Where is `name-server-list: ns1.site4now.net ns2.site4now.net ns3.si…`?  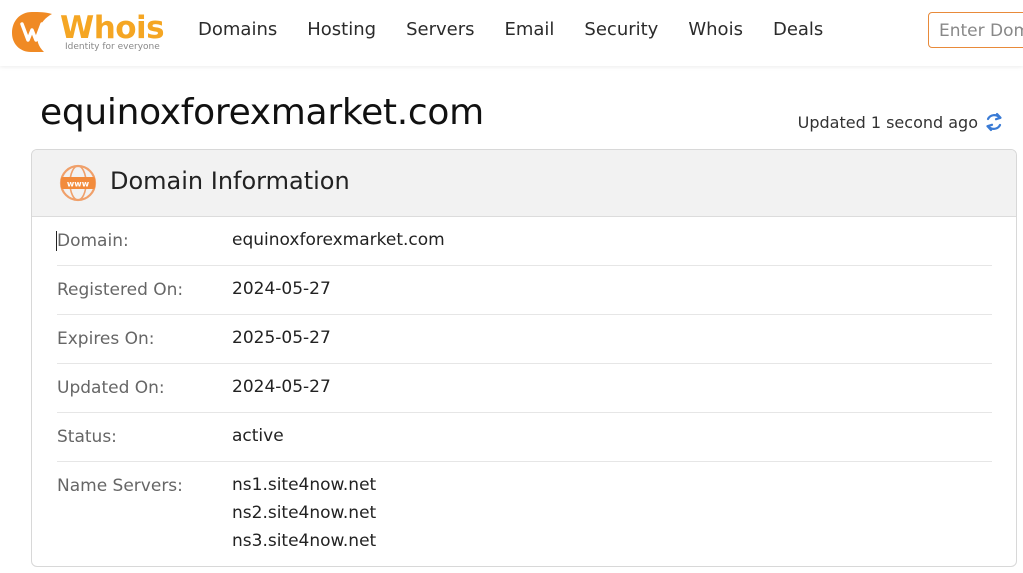 name-server-list: ns1.site4now.net ns2.site4now.net ns3.si… is located at coordinates (304, 513).